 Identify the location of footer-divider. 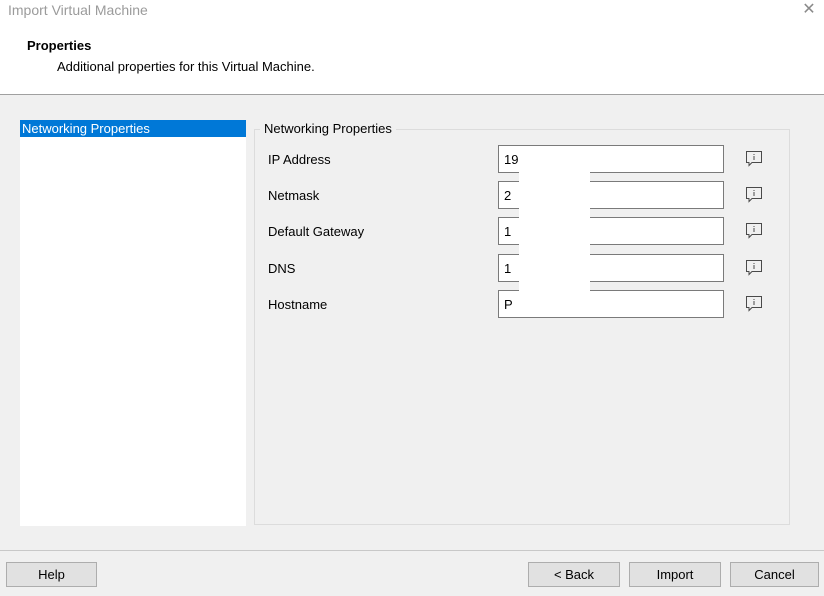
(412, 550).